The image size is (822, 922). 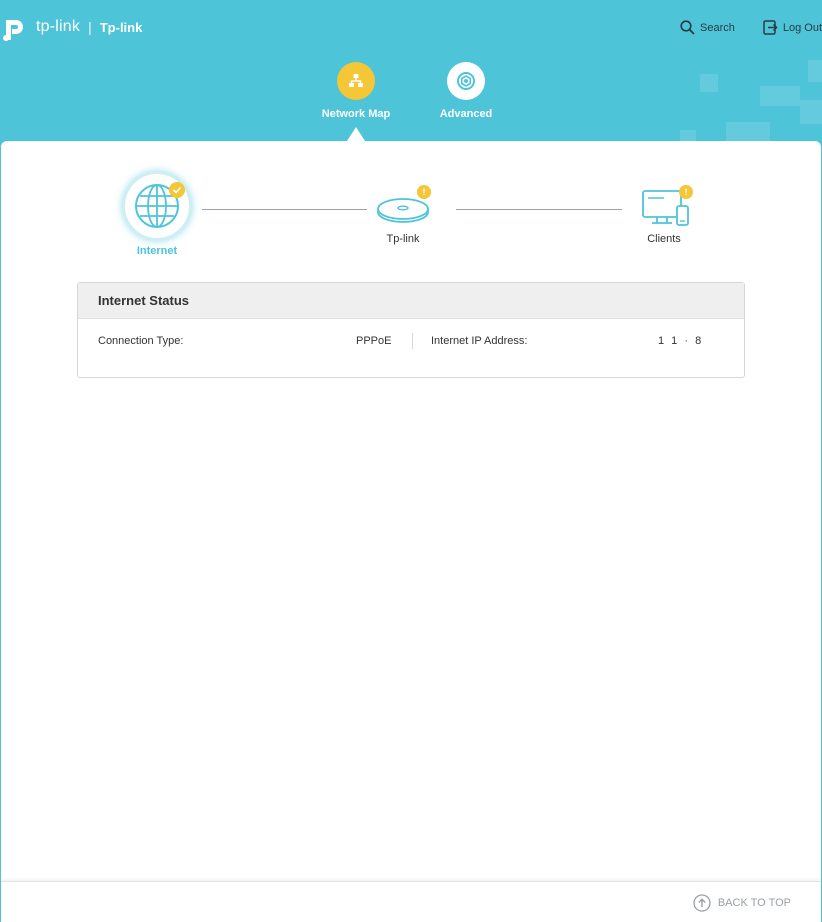 What do you see at coordinates (737, 27) in the screenshot?
I see `top-actions: Search Log Out` at bounding box center [737, 27].